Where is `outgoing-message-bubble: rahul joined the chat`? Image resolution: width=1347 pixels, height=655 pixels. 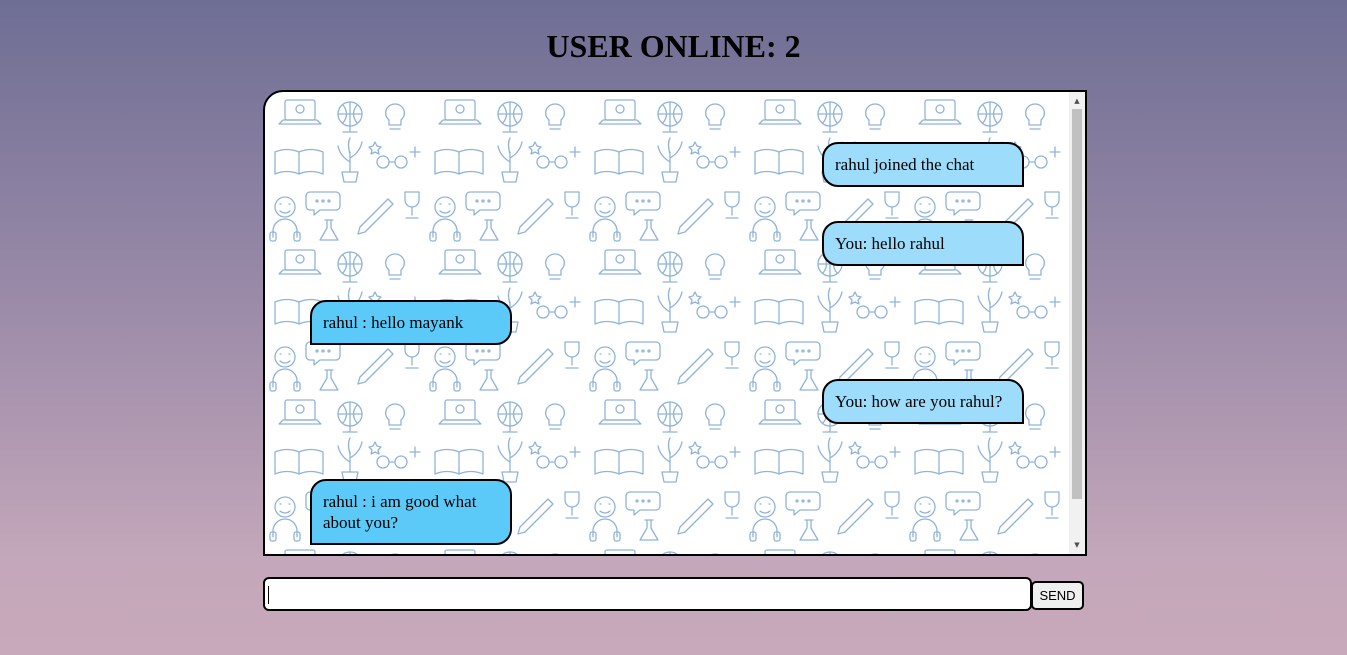
outgoing-message-bubble: rahul joined the chat is located at coordinates (923, 164).